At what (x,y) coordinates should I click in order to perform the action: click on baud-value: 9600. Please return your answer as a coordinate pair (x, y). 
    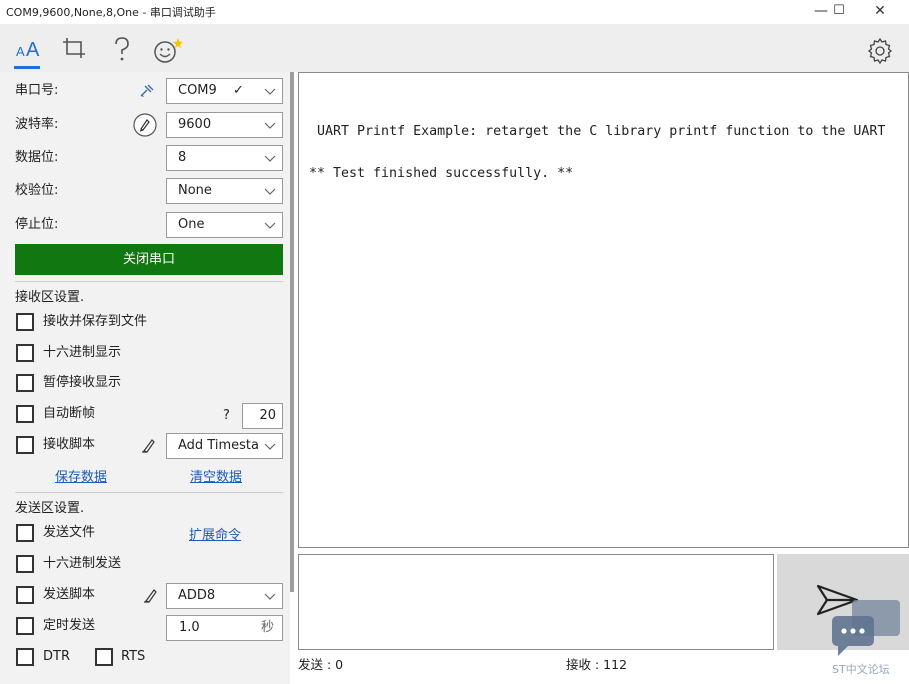
    Looking at the image, I should click on (195, 124).